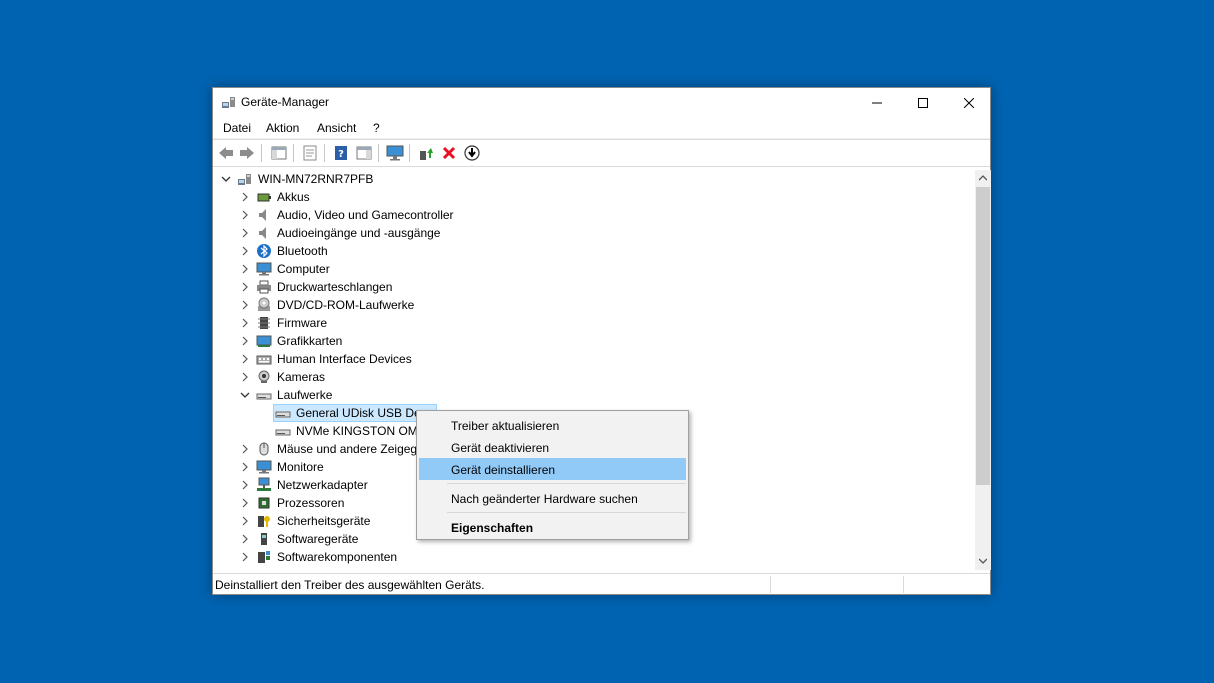 This screenshot has height=683, width=1214. I want to click on tree-category-item: Grafikkarten, so click(595, 341).